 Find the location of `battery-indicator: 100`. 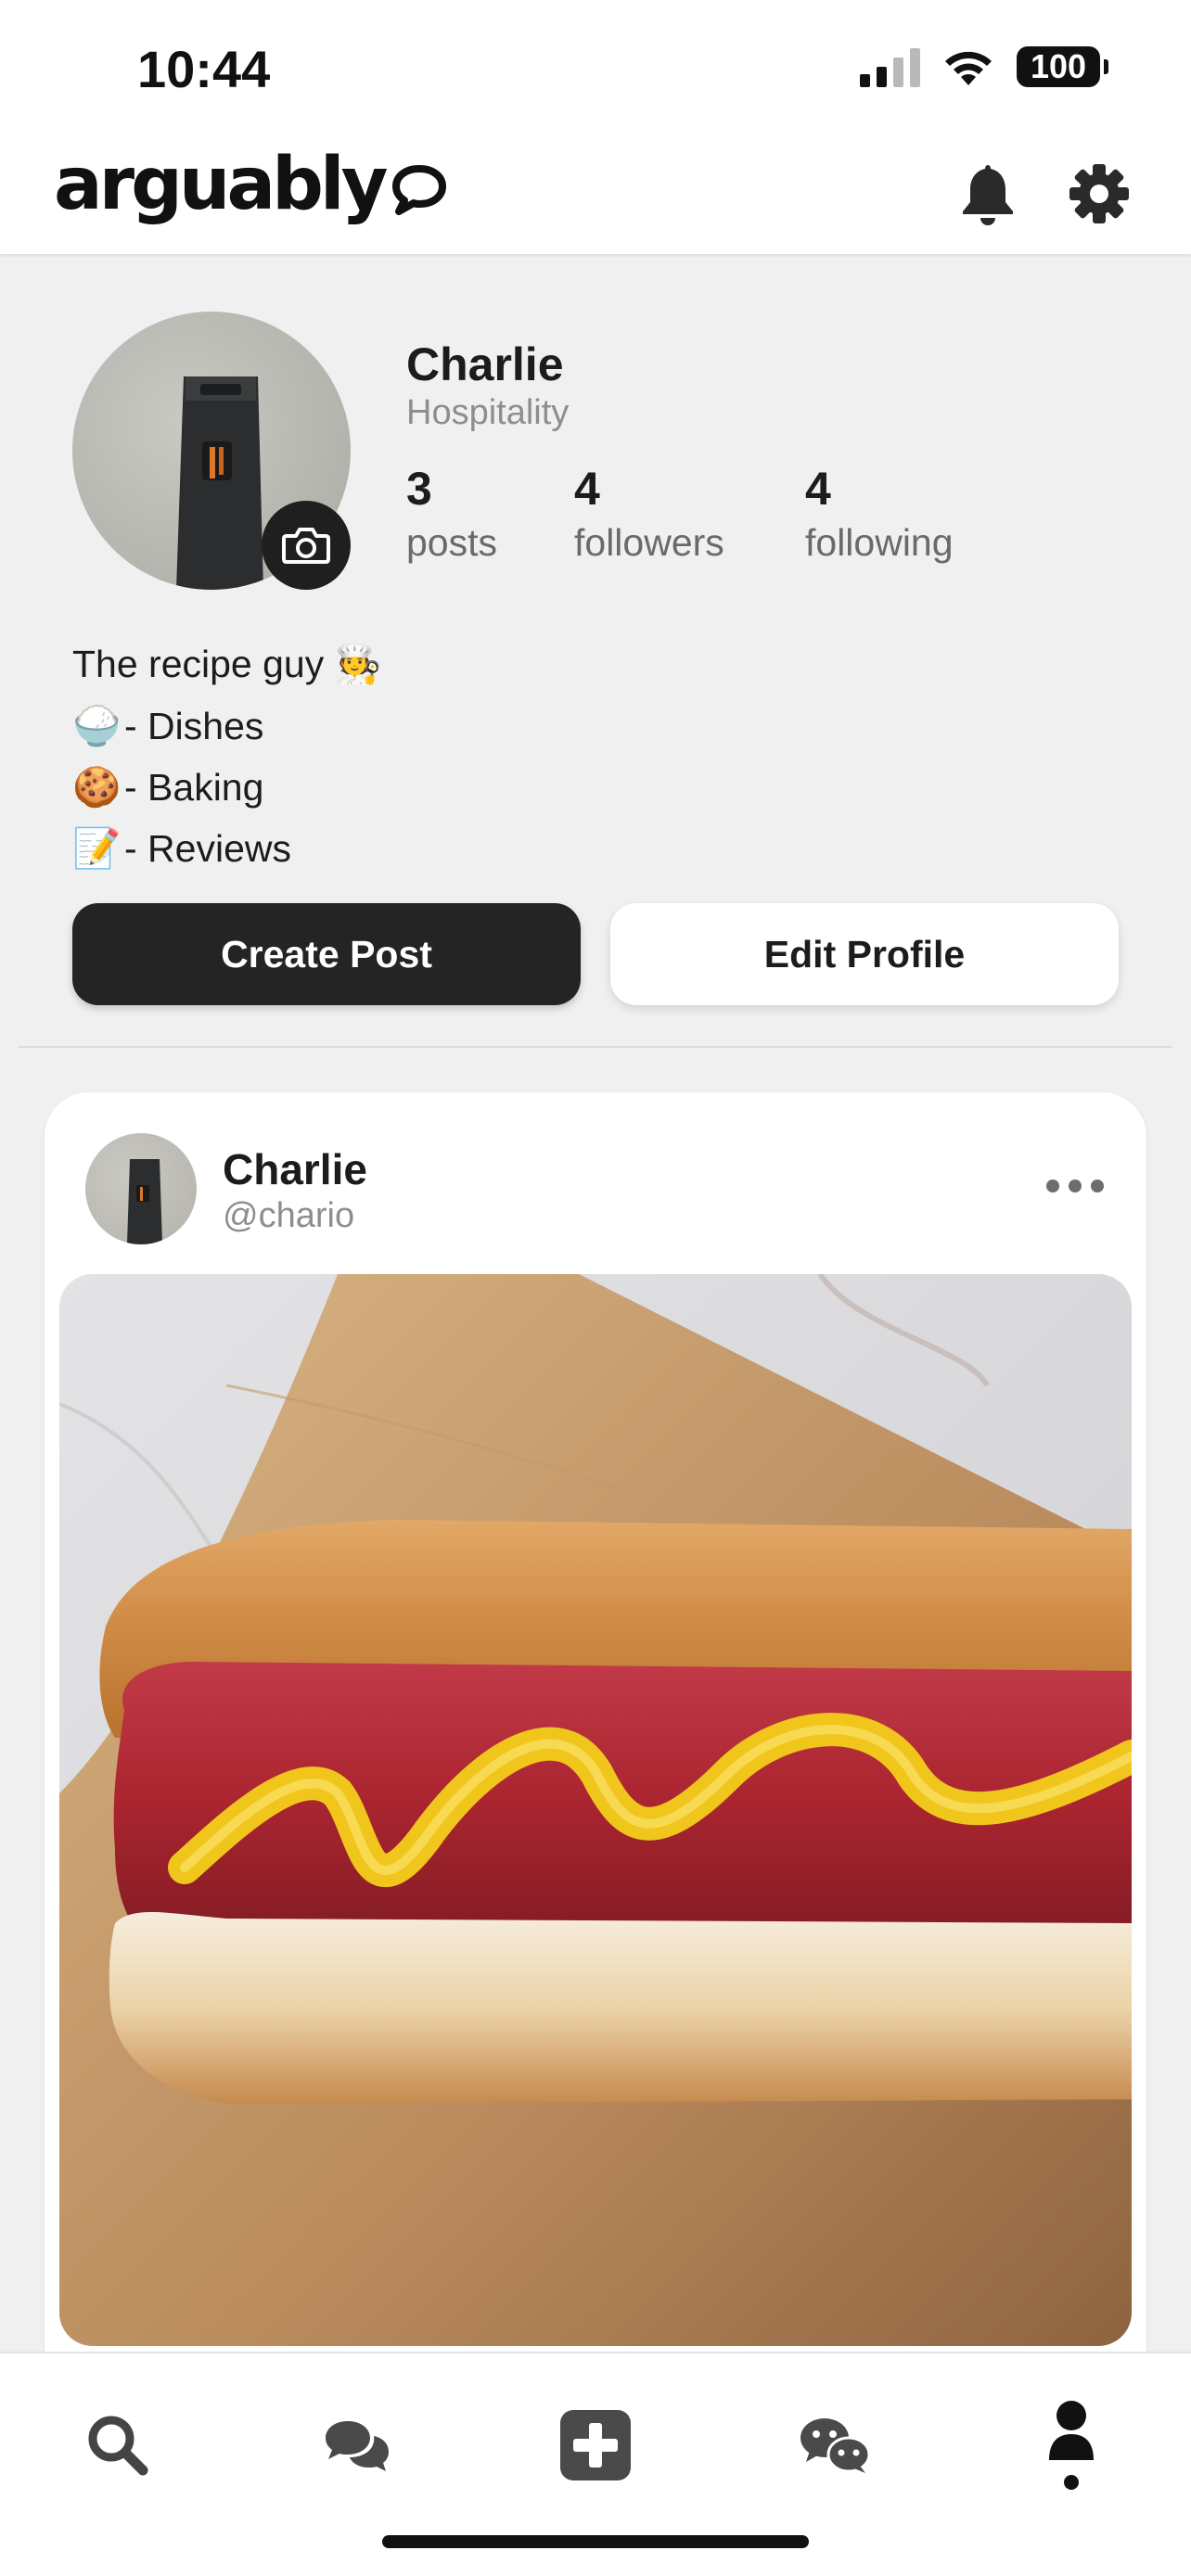

battery-indicator: 100 is located at coordinates (1062, 66).